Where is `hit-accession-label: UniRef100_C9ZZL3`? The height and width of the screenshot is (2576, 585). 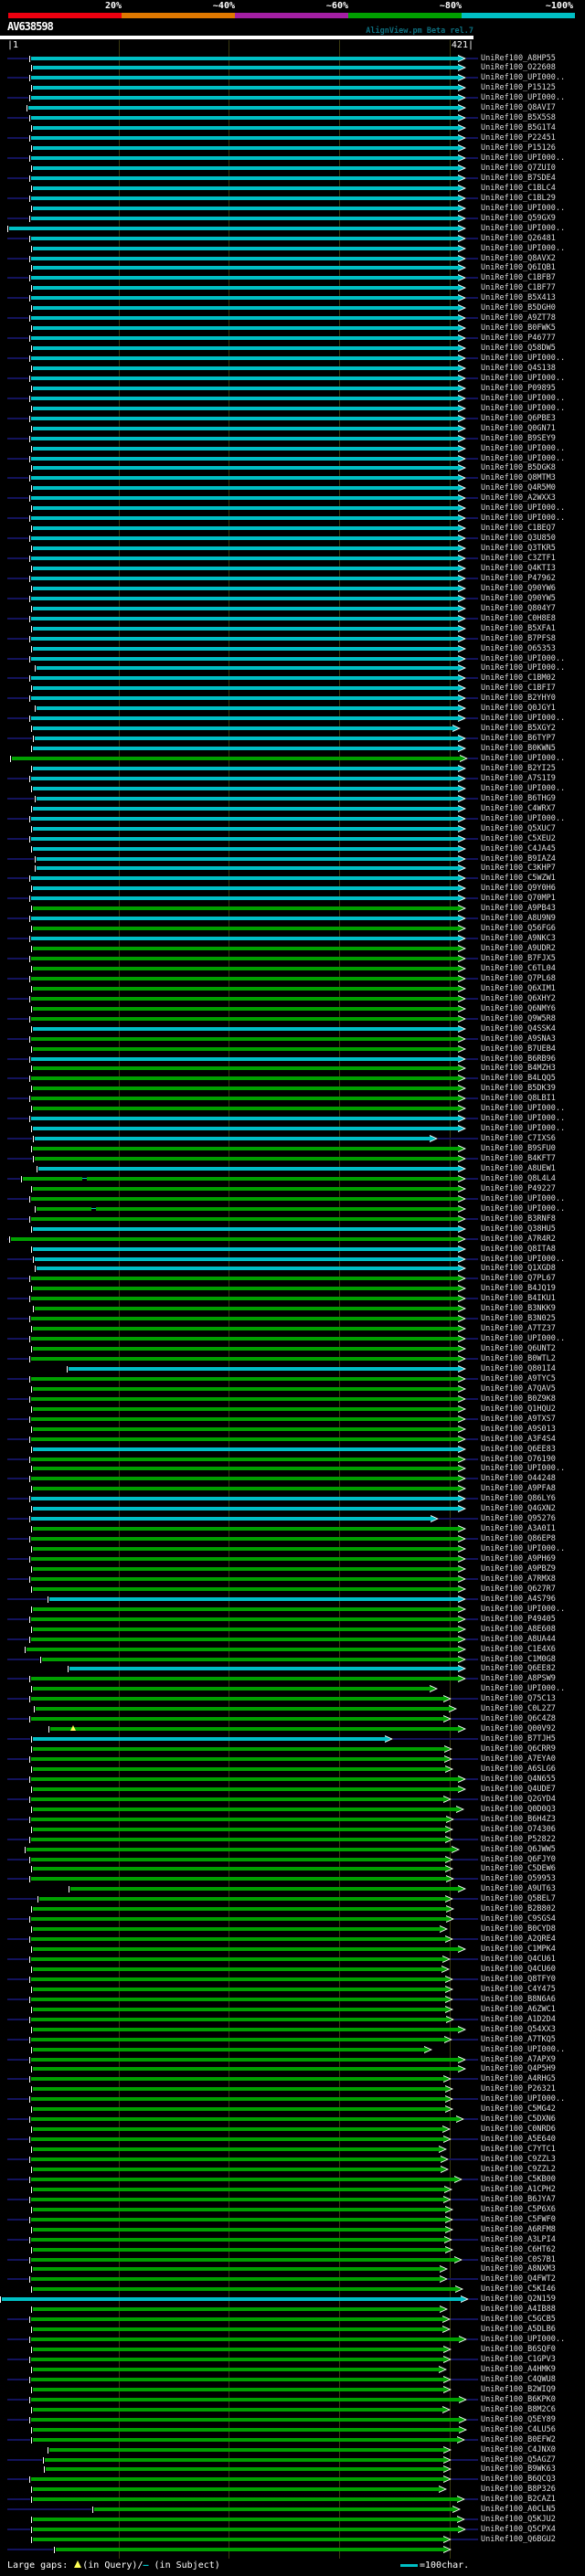 hit-accession-label: UniRef100_C9ZZL3 is located at coordinates (518, 2160).